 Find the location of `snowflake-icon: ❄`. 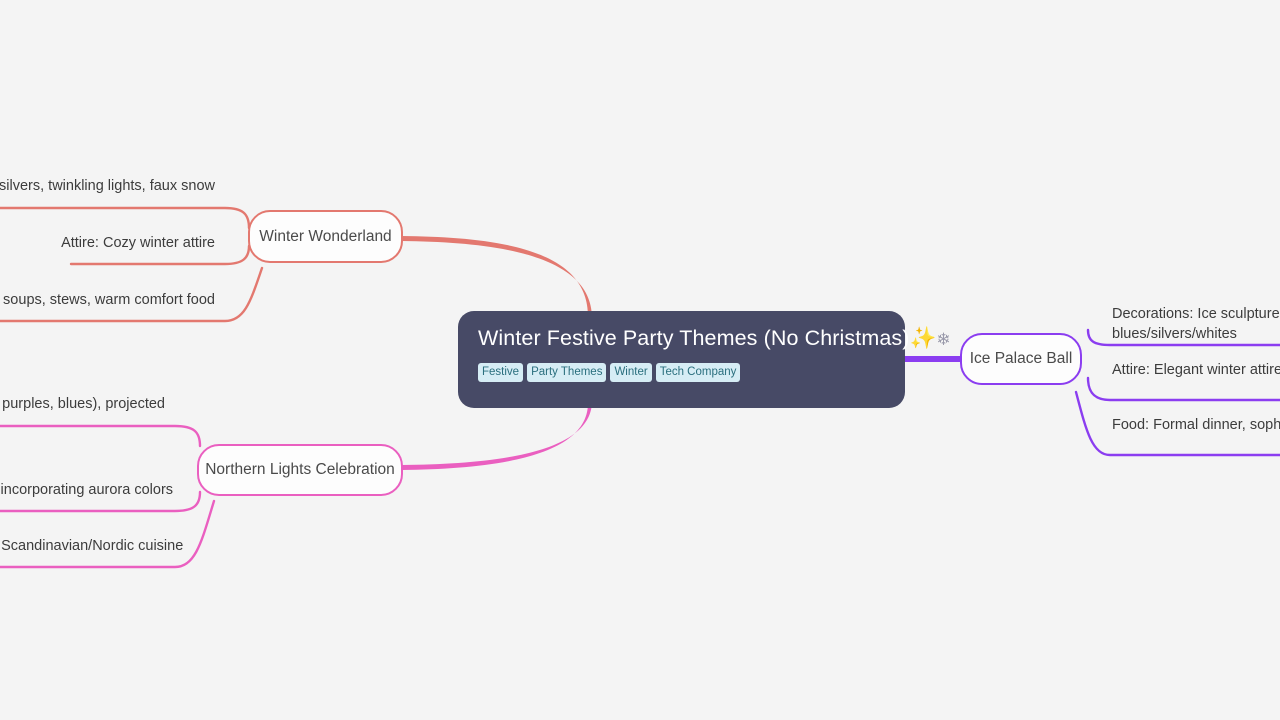

snowflake-icon: ❄ is located at coordinates (943, 339).